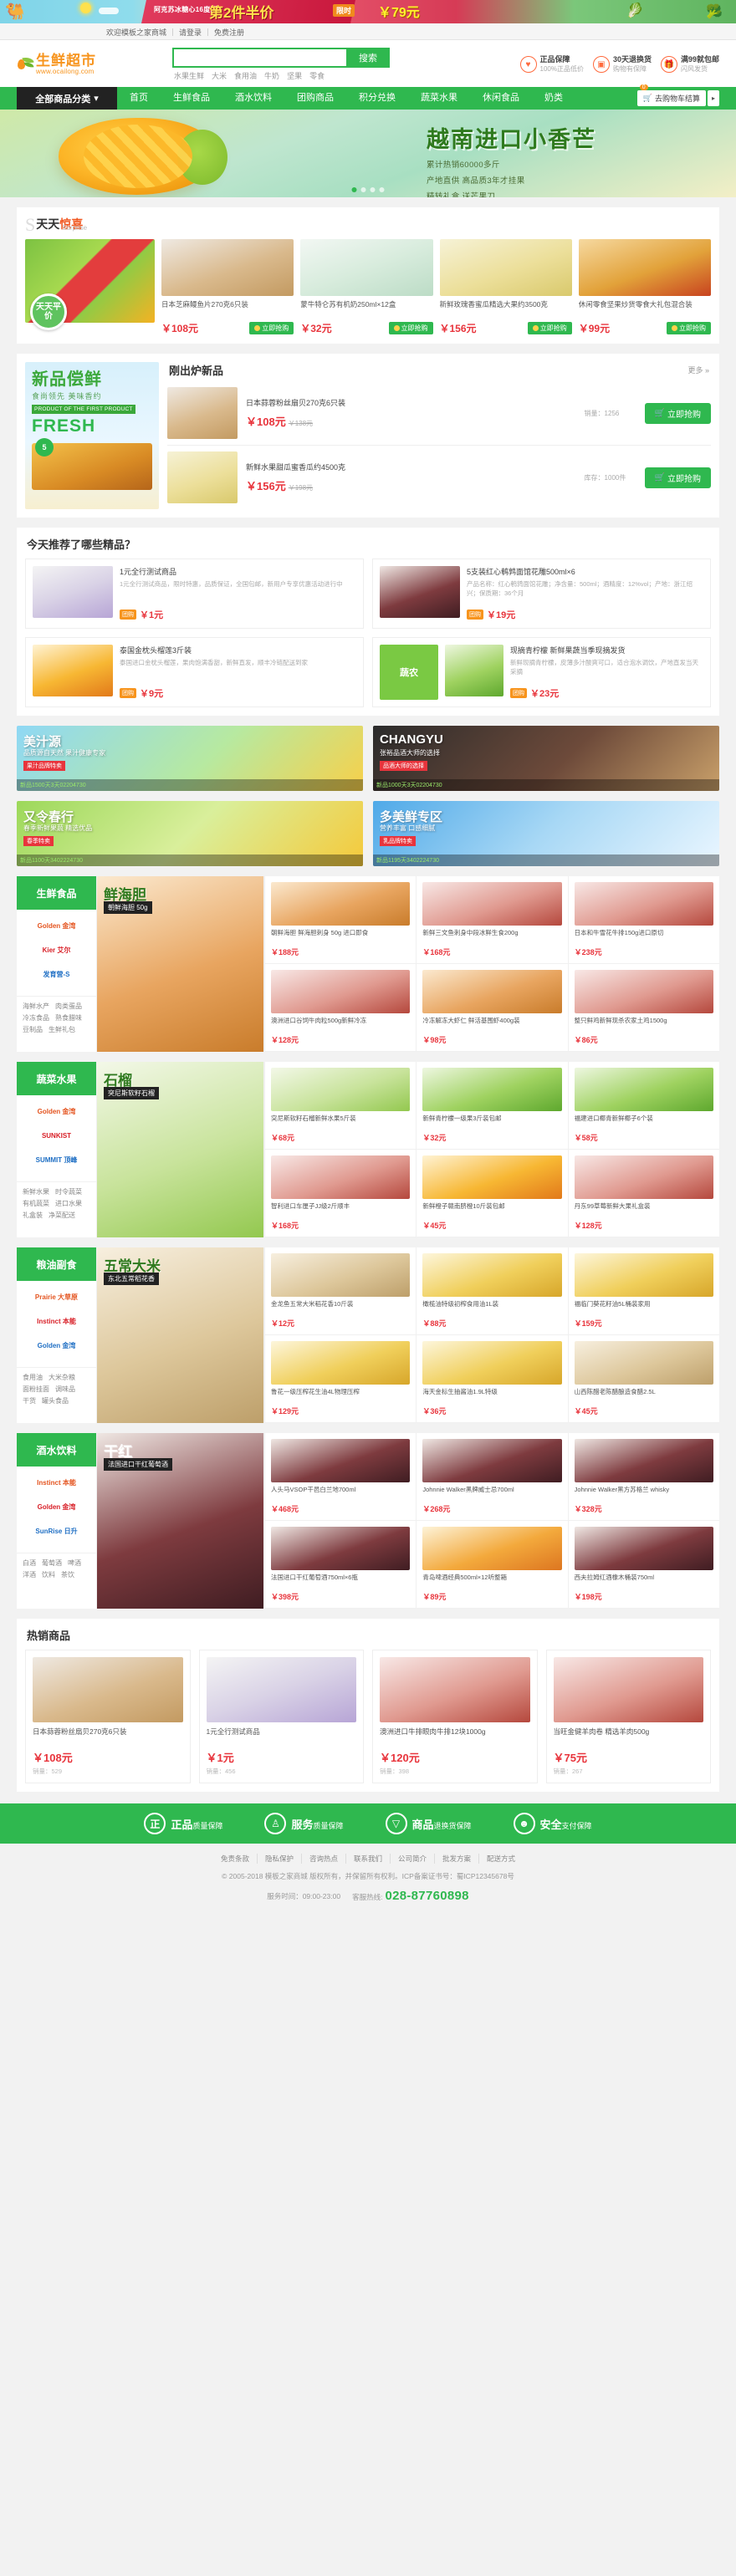 This screenshot has height=2576, width=736. Describe the element at coordinates (189, 76) in the screenshot. I see `hot-keyword-0: 水果生鲜` at that location.